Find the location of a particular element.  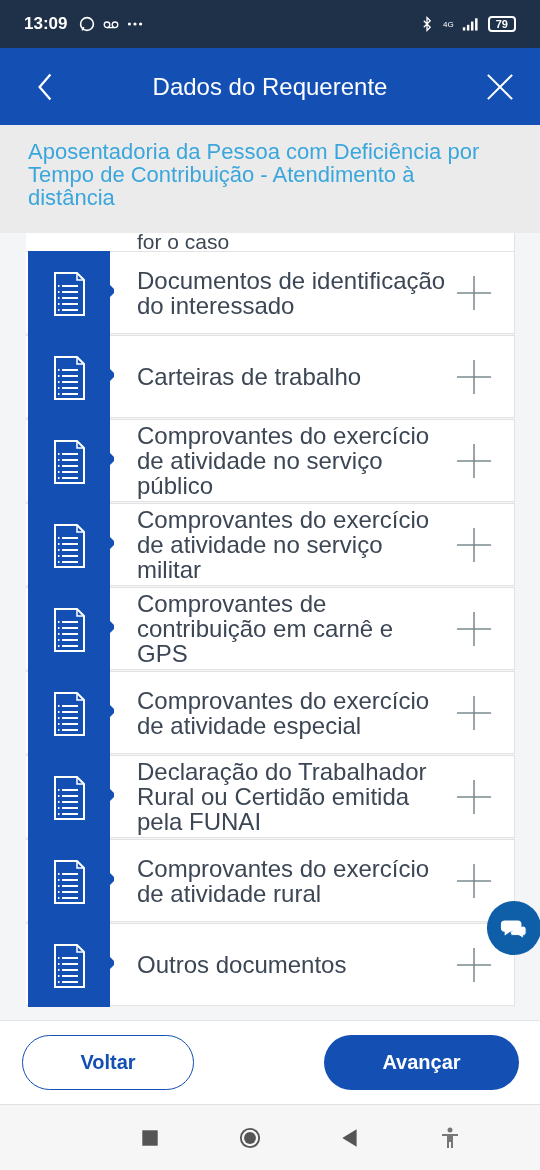

document-row: Documentos de identificação do interessado is located at coordinates (270, 292).